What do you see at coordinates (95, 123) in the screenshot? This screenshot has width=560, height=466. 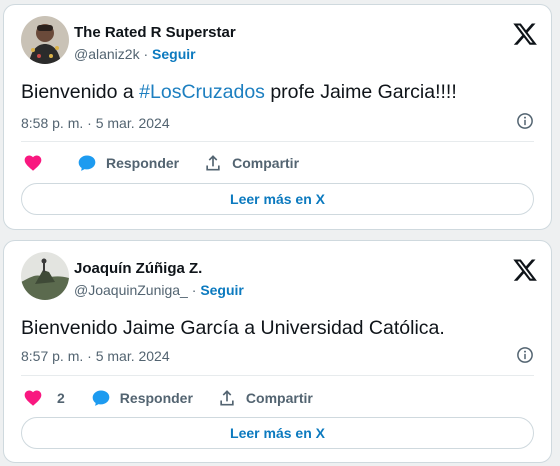 I see `post-timestamp: 8:58 p. m. · 5 mar. 2024` at bounding box center [95, 123].